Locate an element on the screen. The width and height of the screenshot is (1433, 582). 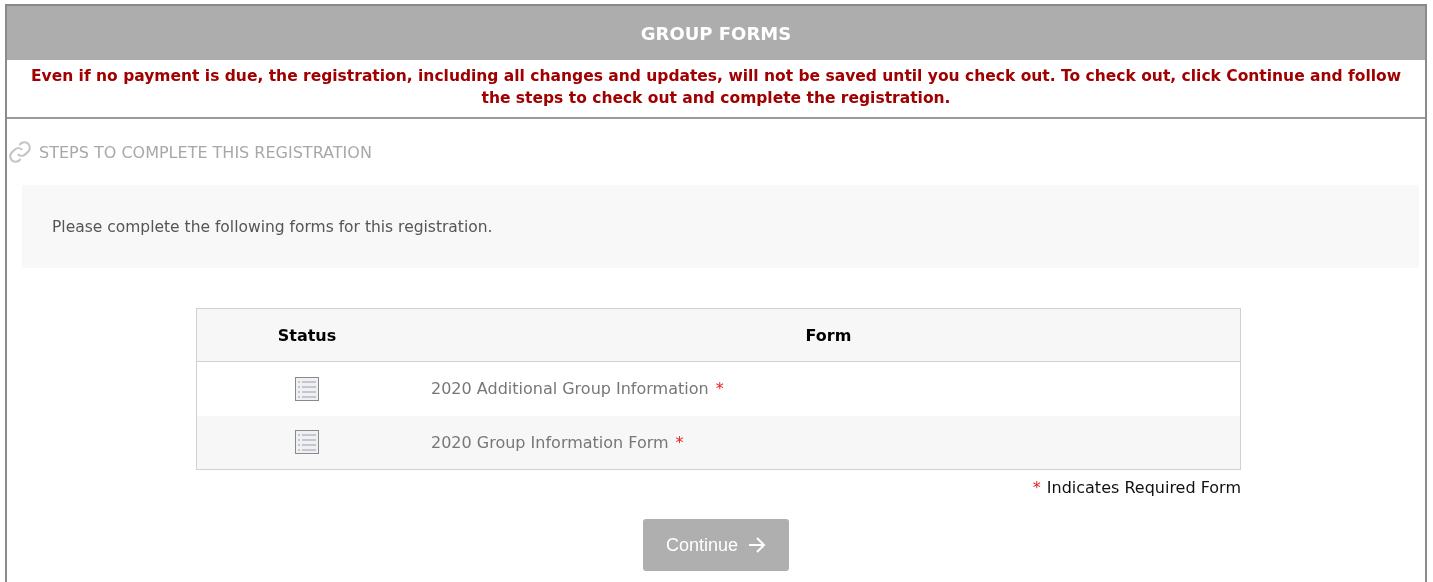
legend-text: Indicates Required Form is located at coordinates (1143, 487).